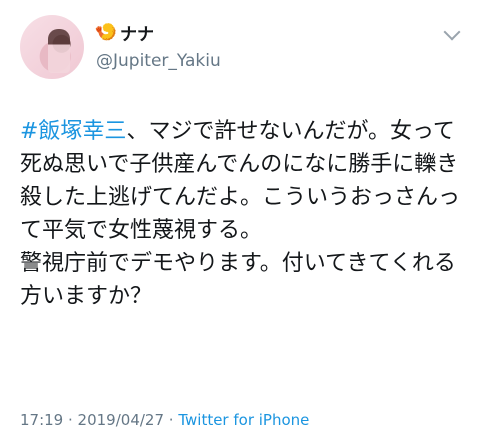  I want to click on tweet-metadata: 17:19 · 2019/04/27 · Twitter for iPhone, so click(164, 420).